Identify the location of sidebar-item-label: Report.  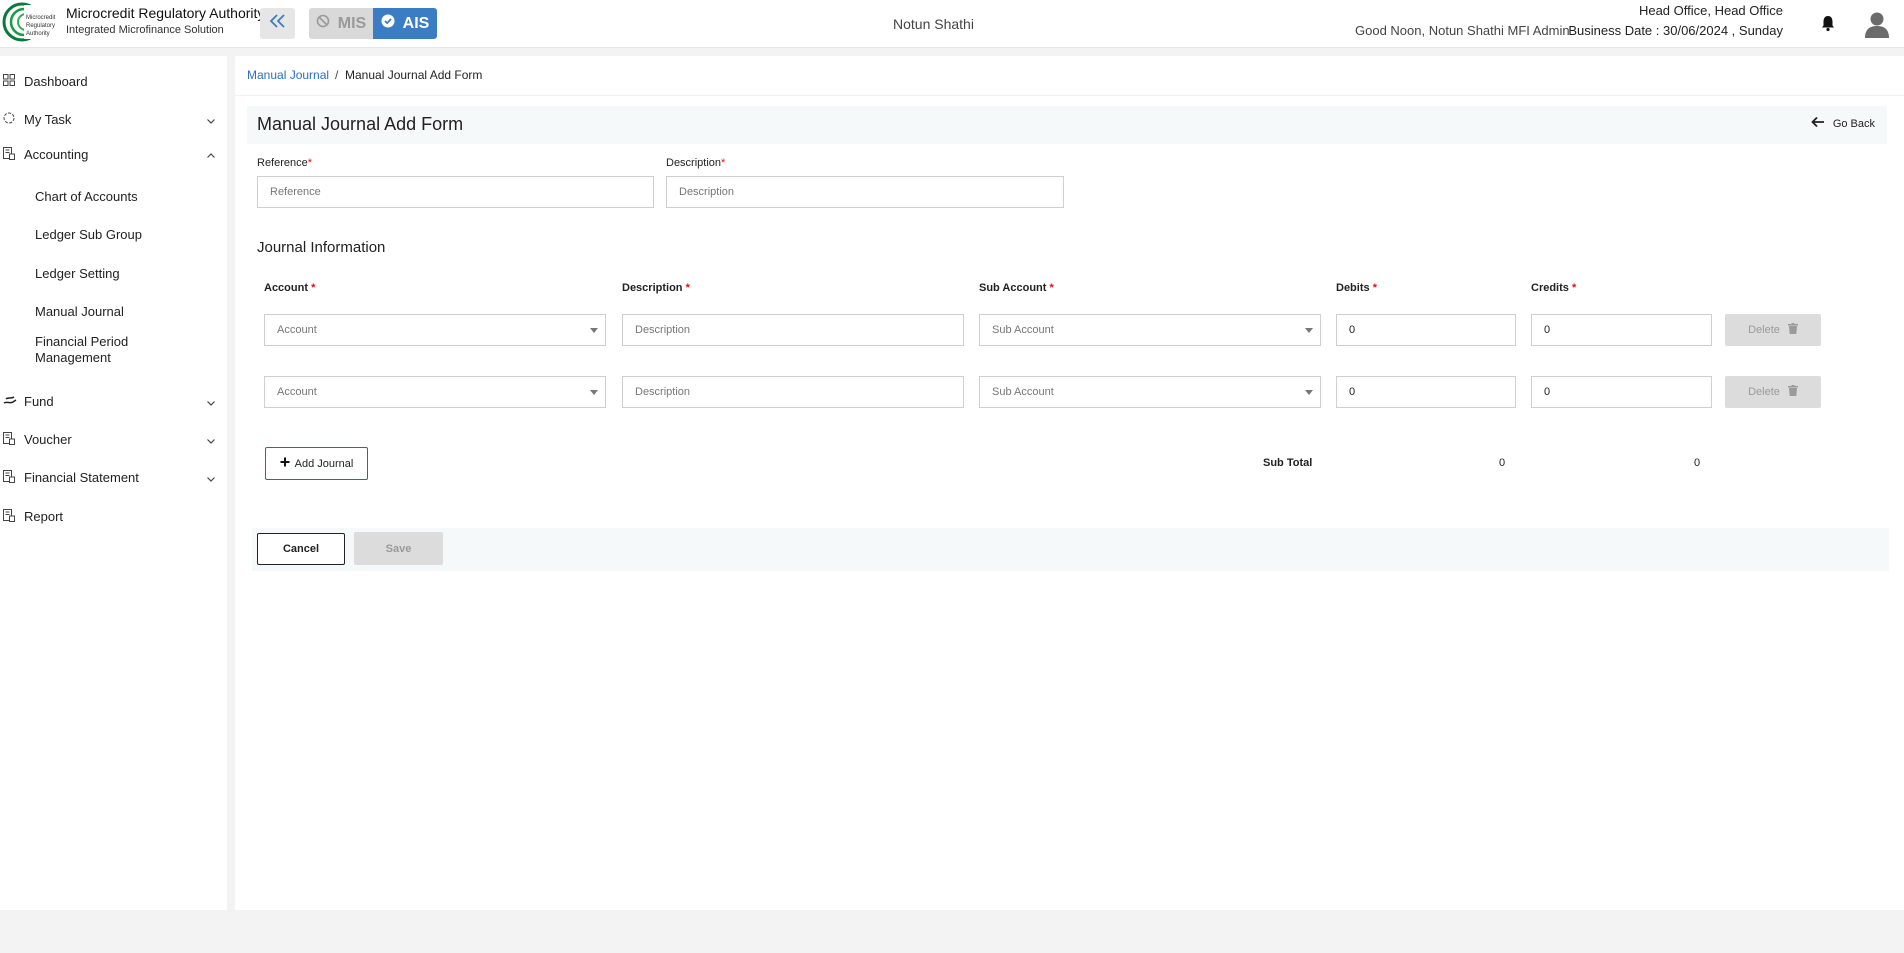
(44, 516).